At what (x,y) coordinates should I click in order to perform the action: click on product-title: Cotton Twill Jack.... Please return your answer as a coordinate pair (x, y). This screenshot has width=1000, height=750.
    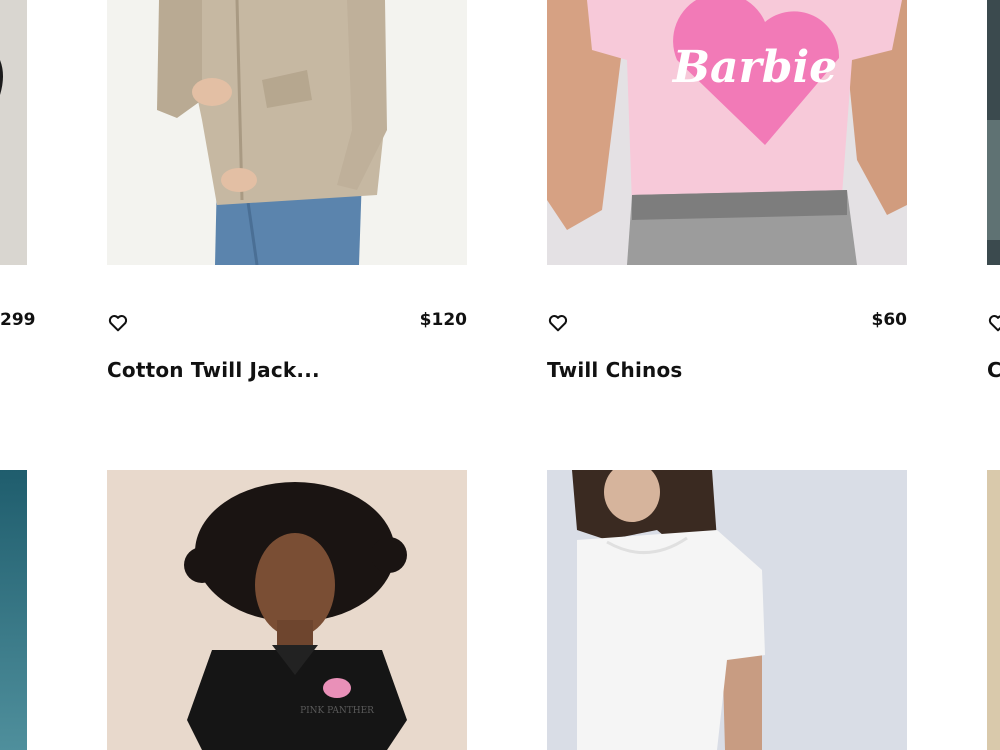
    Looking at the image, I should click on (213, 370).